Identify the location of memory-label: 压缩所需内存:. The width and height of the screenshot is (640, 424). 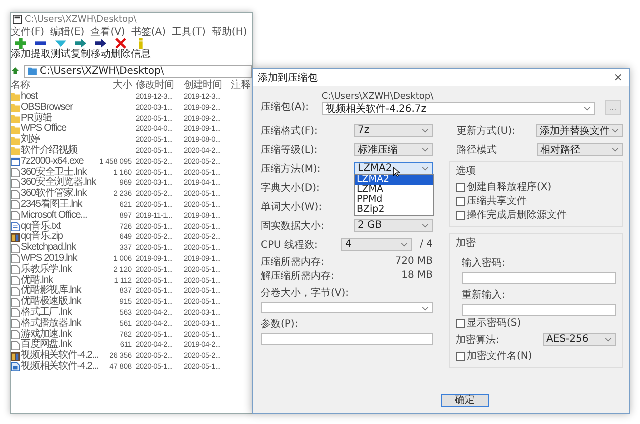
(292, 262).